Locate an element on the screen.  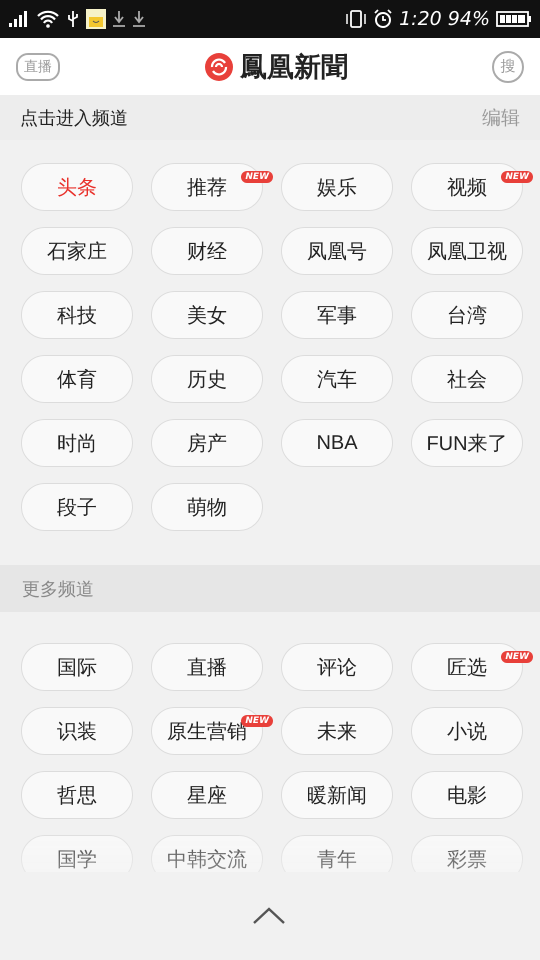
channel-chip: 娱乐 is located at coordinates (337, 187).